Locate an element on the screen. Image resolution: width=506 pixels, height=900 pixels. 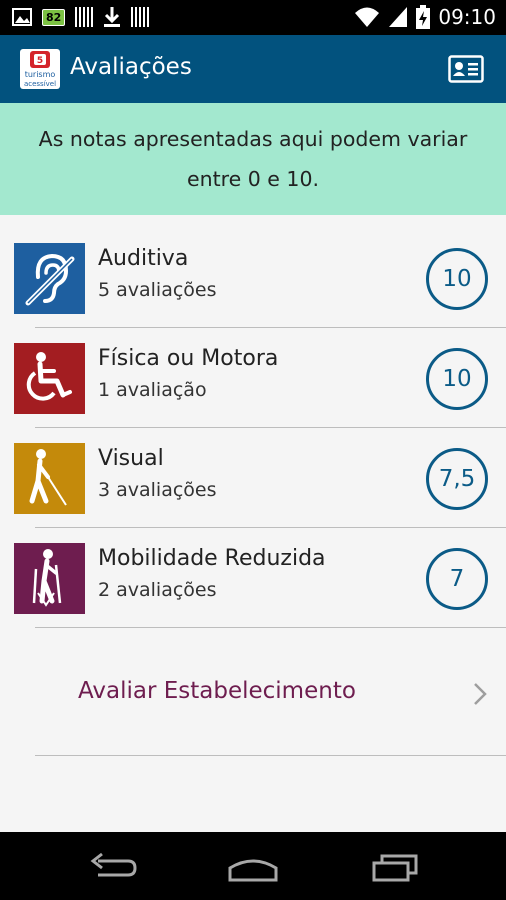
id-card-button is located at coordinates (466, 69).